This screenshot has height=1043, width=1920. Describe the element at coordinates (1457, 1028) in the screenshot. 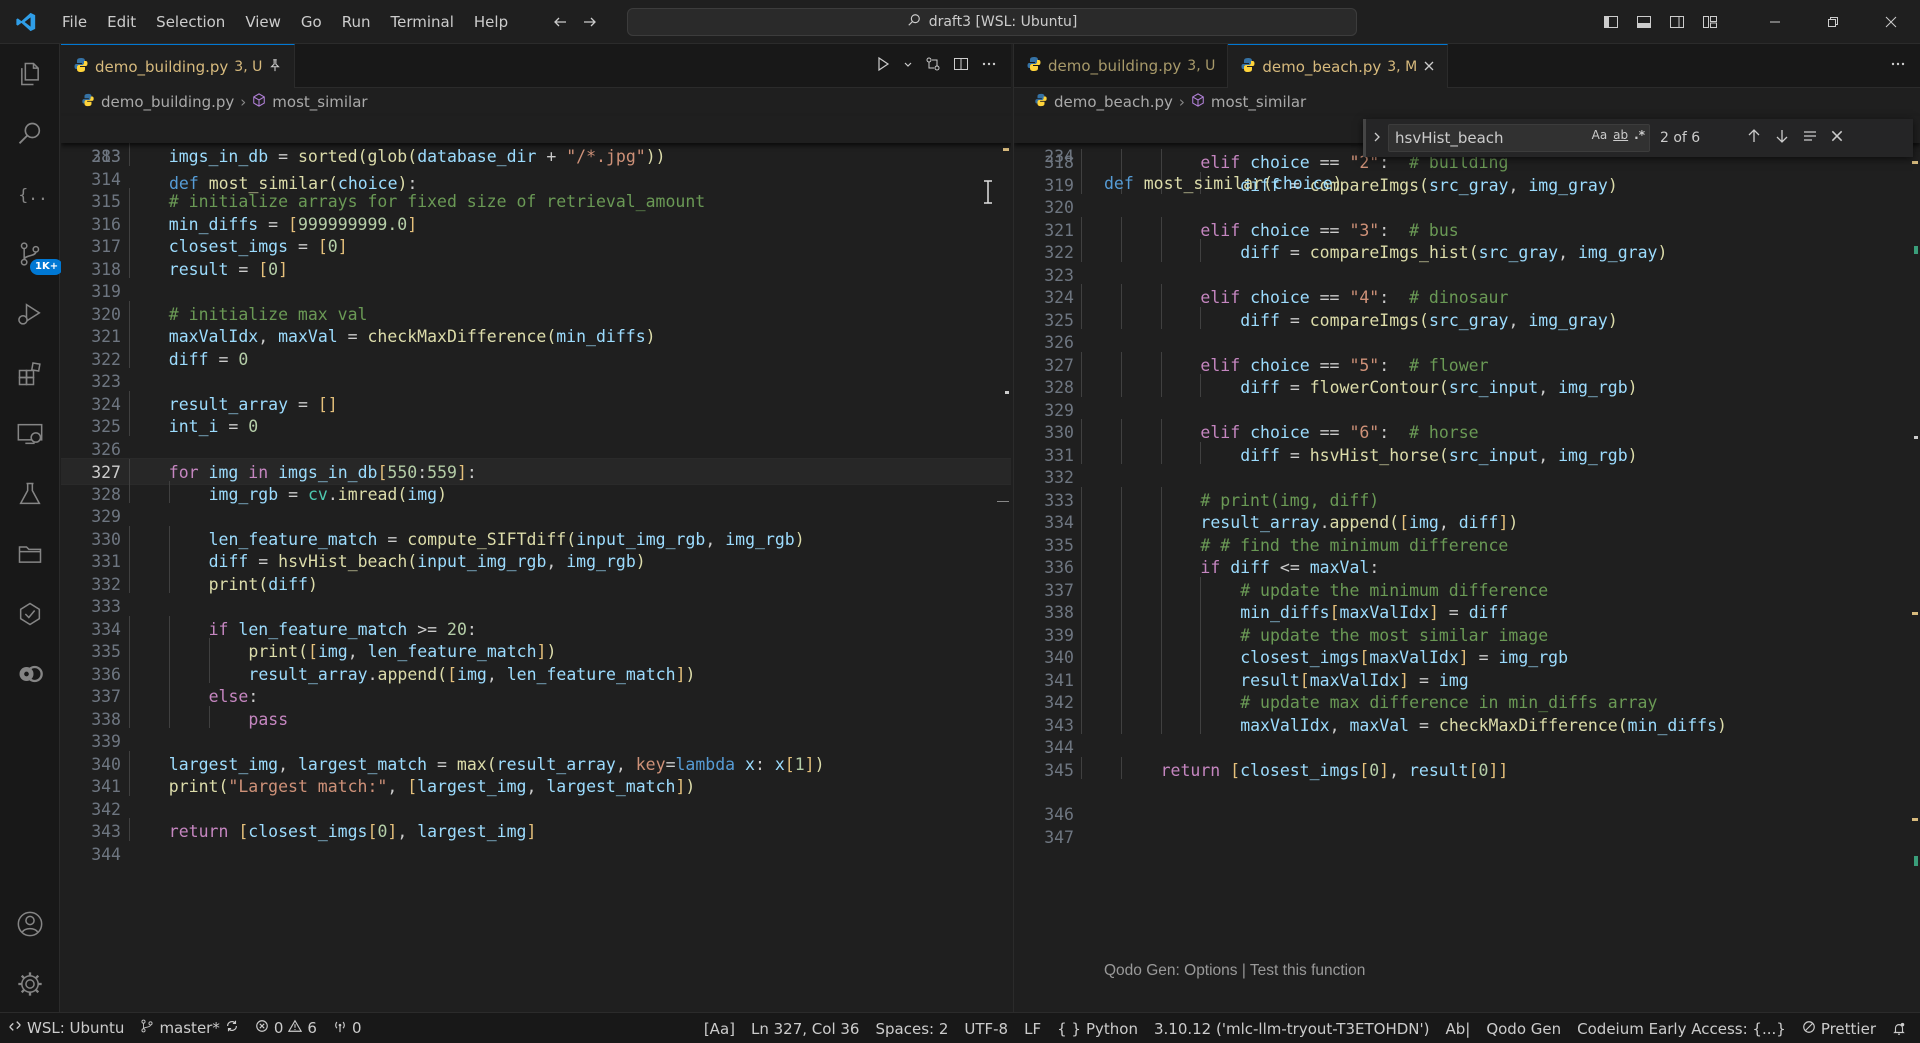

I see `abl-indicator: Ab|` at that location.